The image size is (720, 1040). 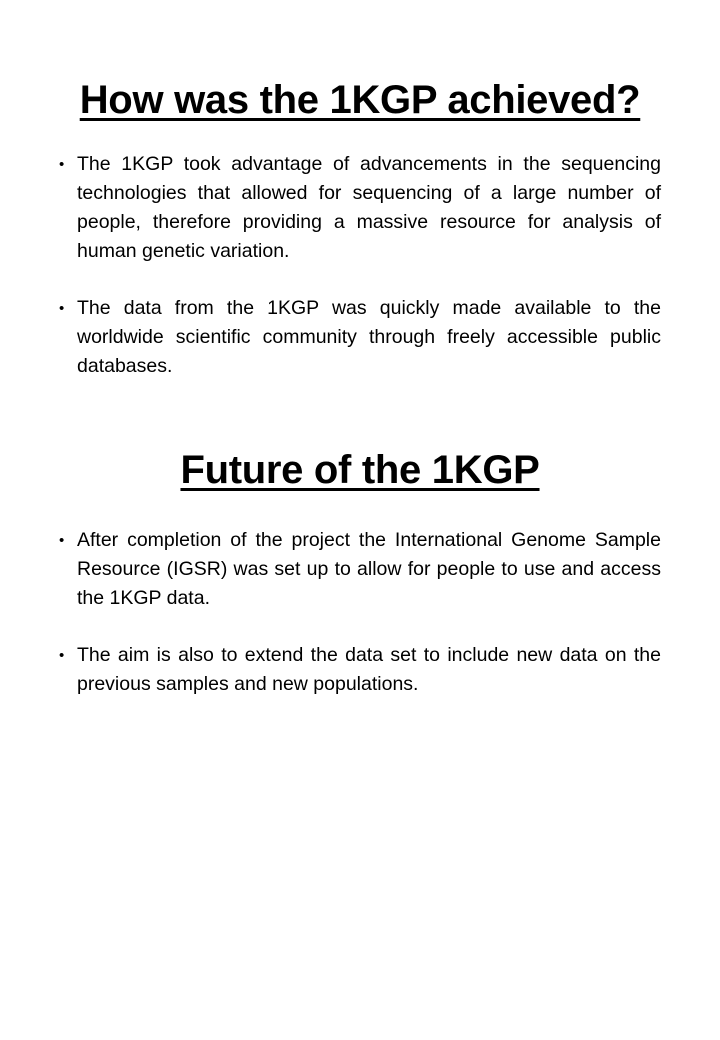 I want to click on section-heading-achieved: How was the 1KGP achieved?, so click(x=360, y=100).